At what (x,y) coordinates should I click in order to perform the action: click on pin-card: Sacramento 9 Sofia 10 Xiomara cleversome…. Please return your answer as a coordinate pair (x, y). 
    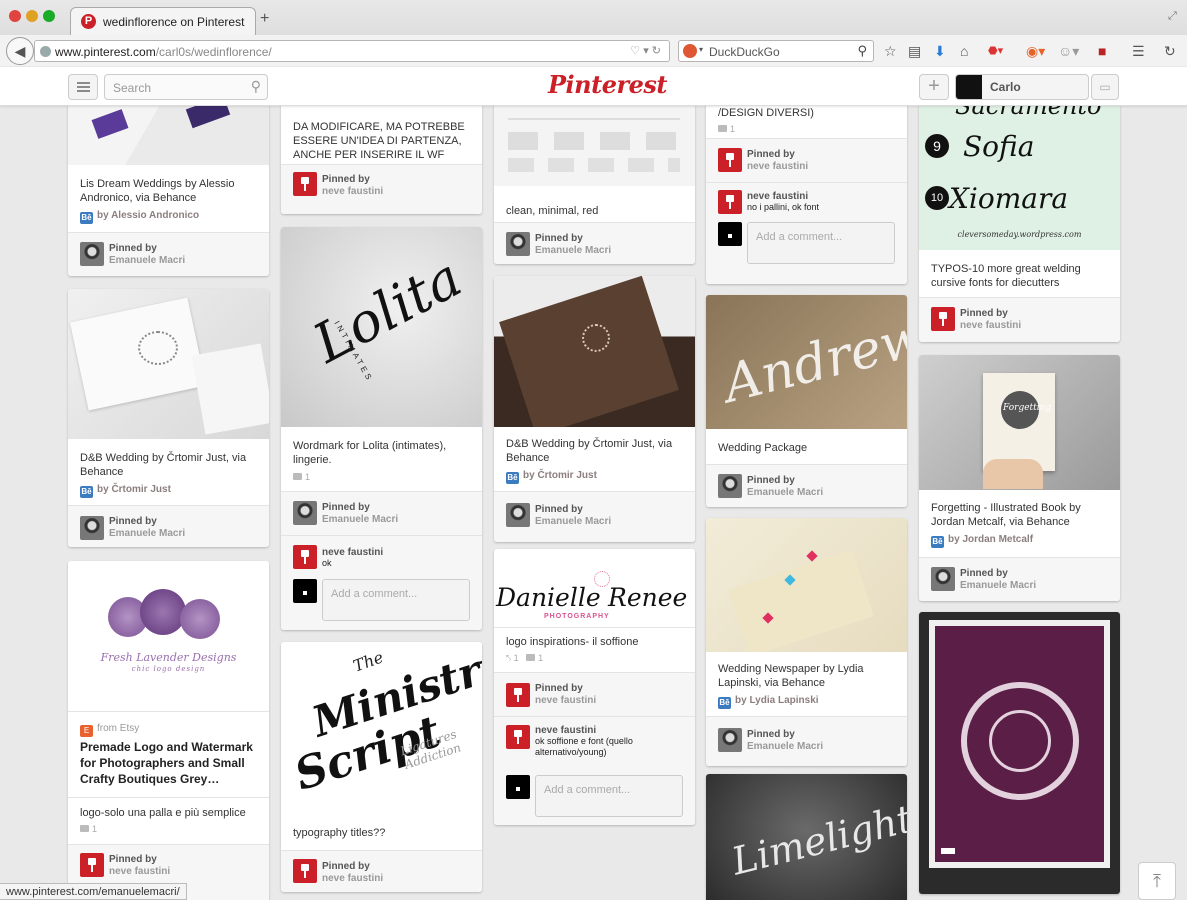
    Looking at the image, I should click on (1019, 224).